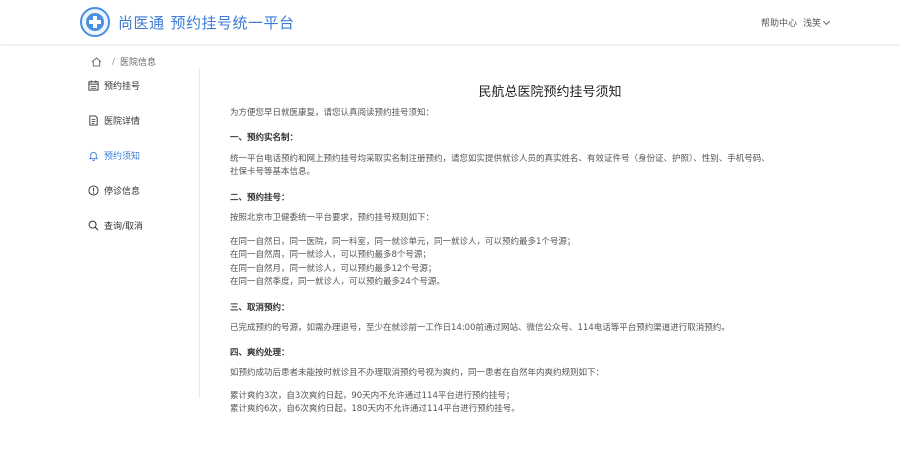  What do you see at coordinates (260, 308) in the screenshot?
I see `section-heading: 三、取消预约：` at bounding box center [260, 308].